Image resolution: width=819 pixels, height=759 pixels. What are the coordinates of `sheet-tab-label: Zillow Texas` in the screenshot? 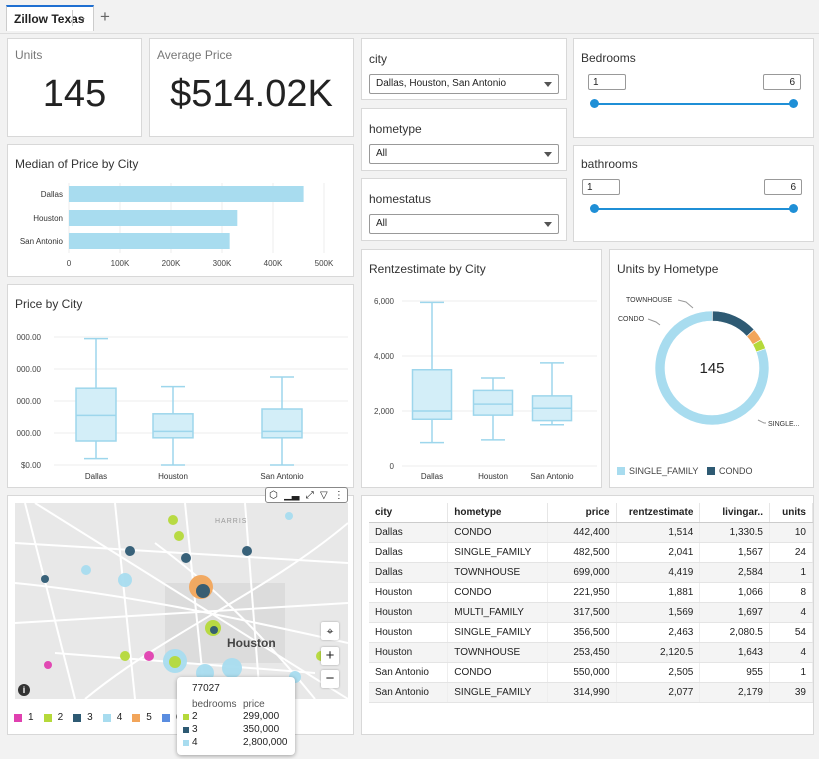 It's located at (49, 19).